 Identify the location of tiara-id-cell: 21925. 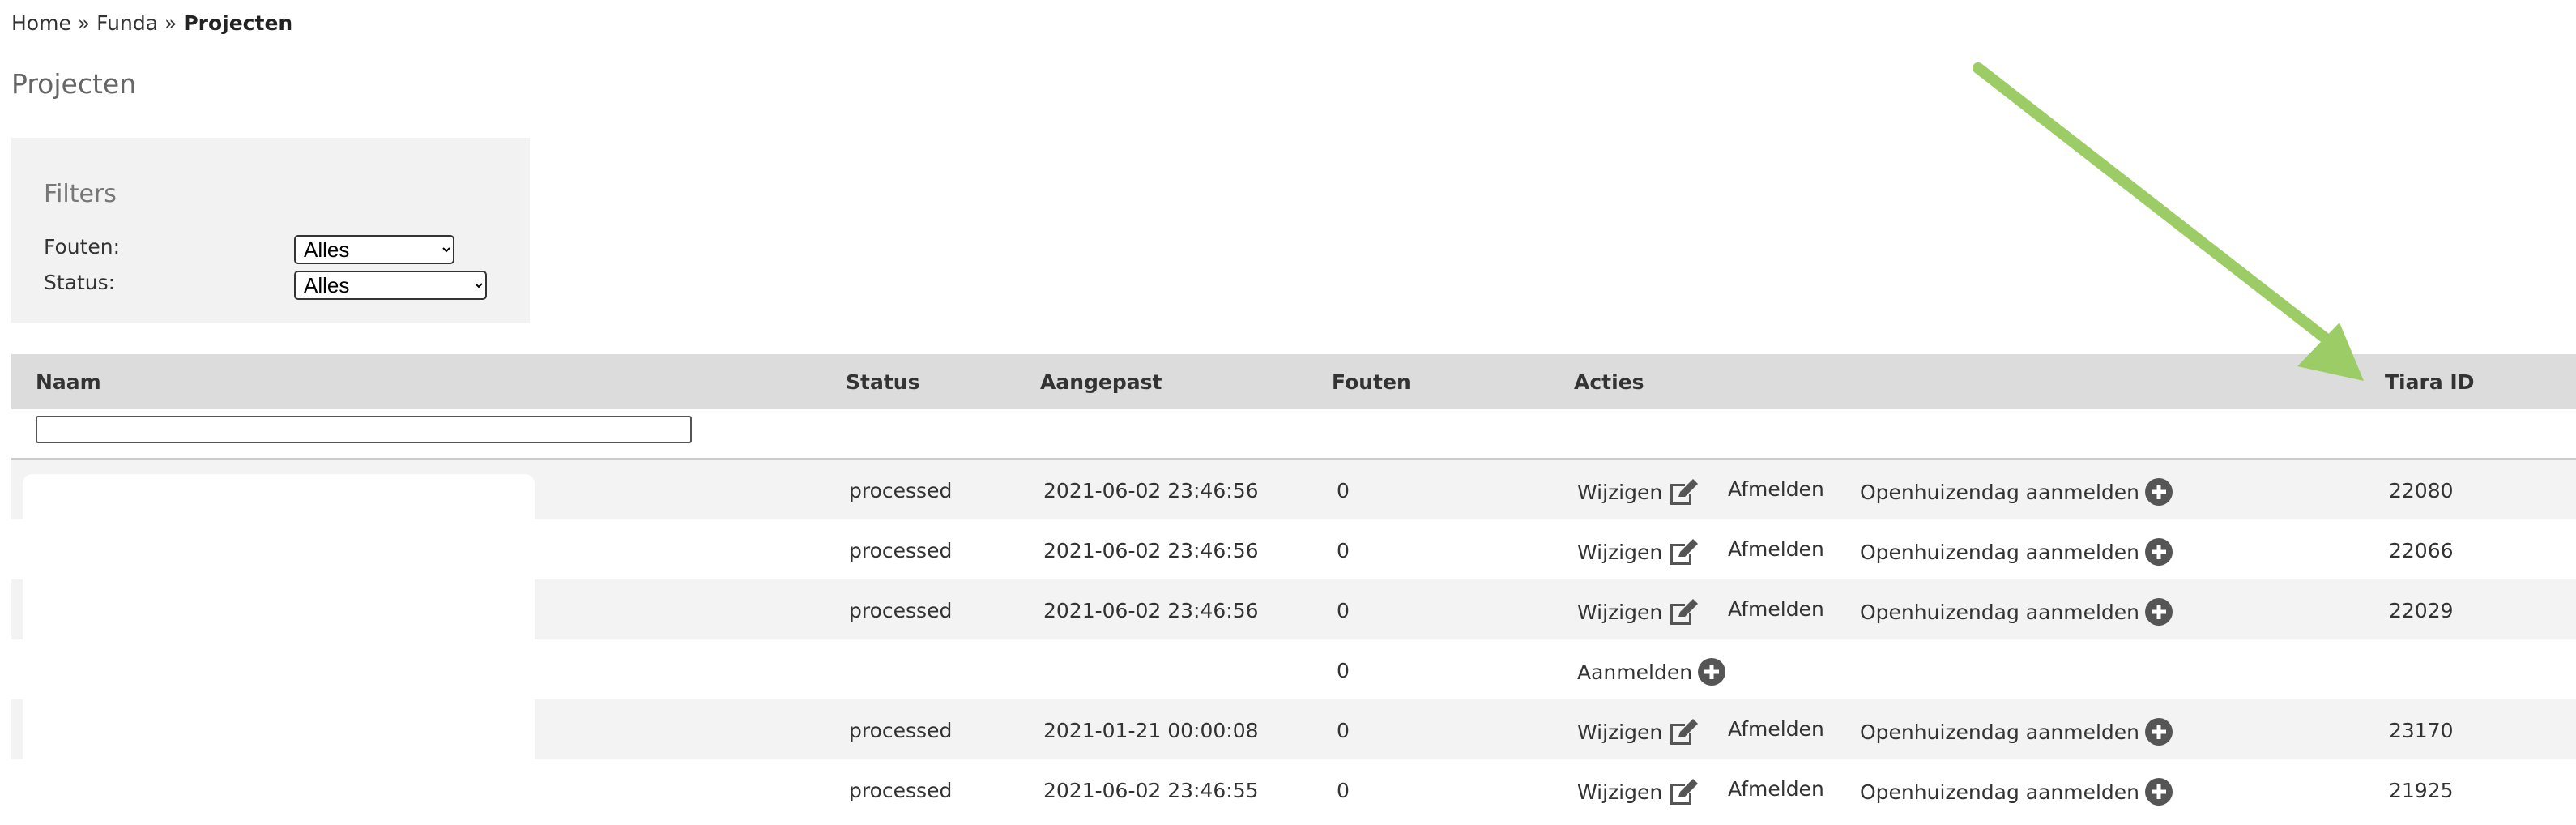
(2421, 790).